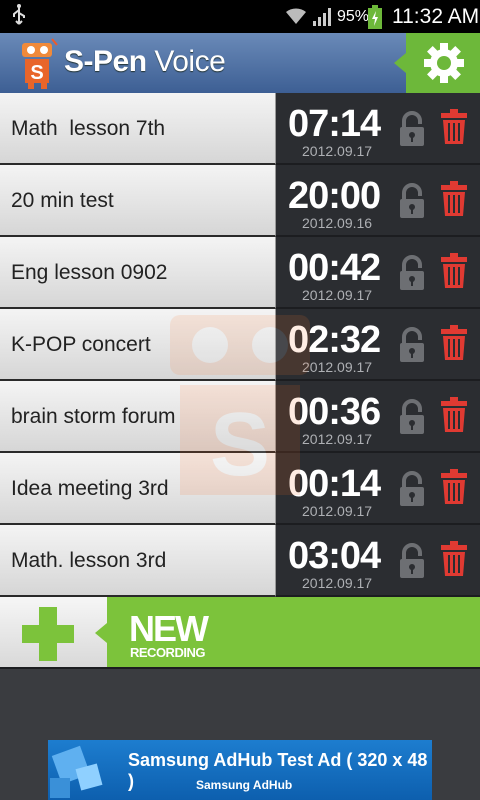 The width and height of the screenshot is (480, 800). Describe the element at coordinates (88, 128) in the screenshot. I see `recording-name: Math lesson 7th` at that location.